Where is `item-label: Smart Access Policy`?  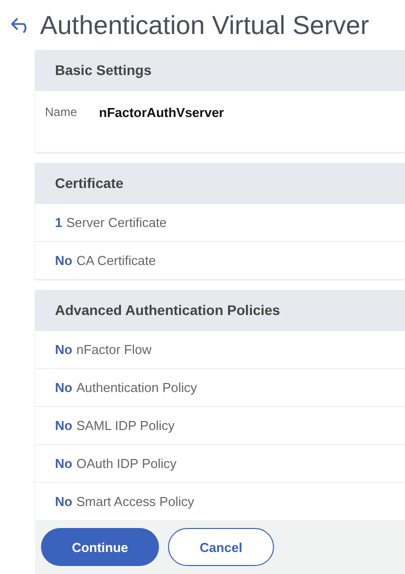 item-label: Smart Access Policy is located at coordinates (135, 501).